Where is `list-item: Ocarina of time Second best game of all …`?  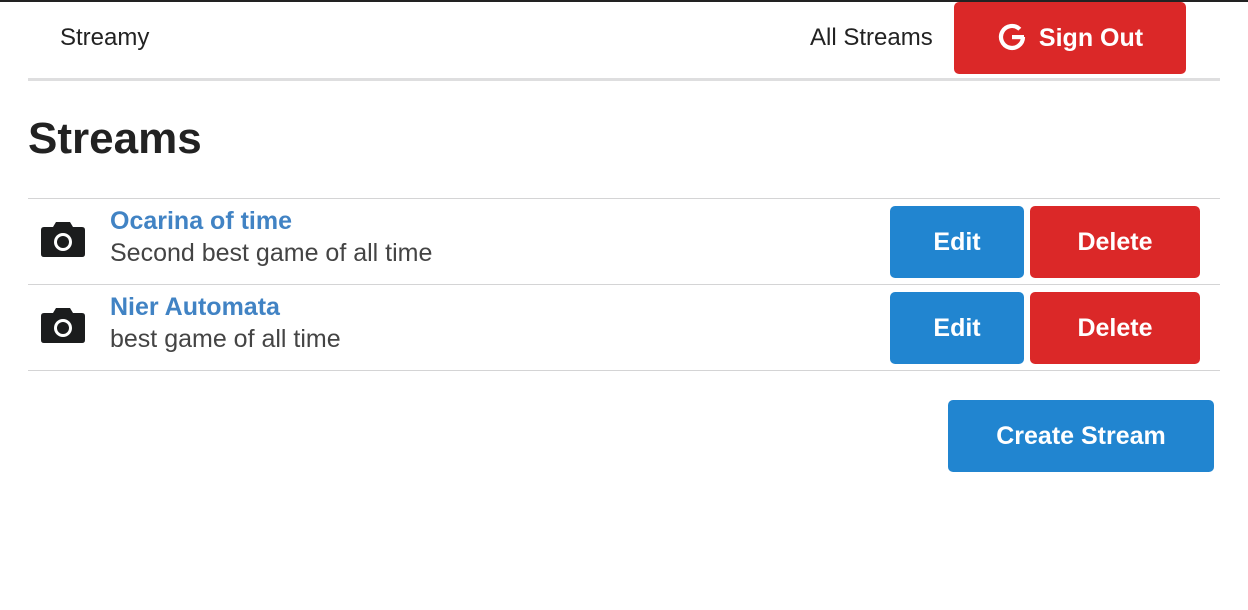 list-item: Ocarina of time Second best game of all … is located at coordinates (624, 242).